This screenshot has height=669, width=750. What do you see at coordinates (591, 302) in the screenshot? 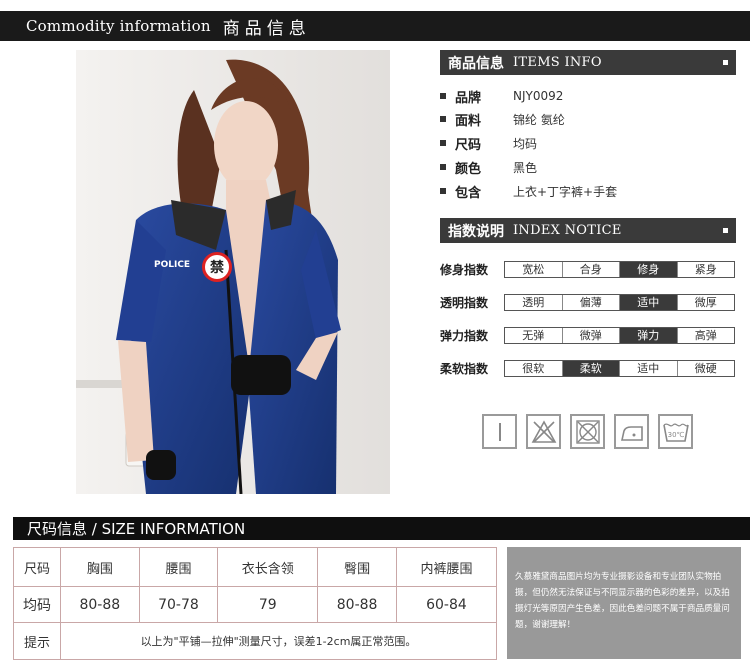
I see `scale-cell: 偏薄` at bounding box center [591, 302].